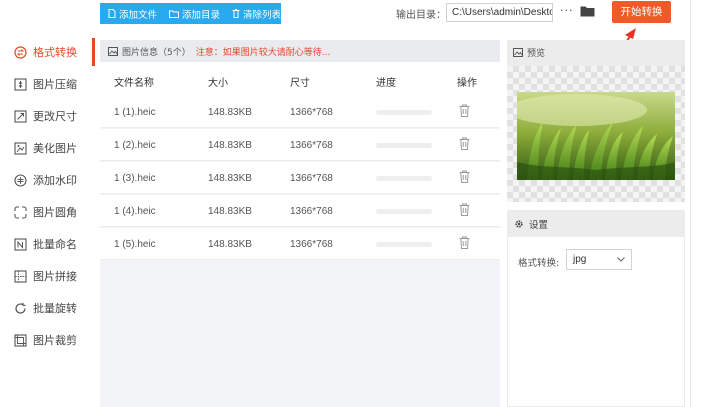 The image size is (701, 407). What do you see at coordinates (55, 276) in the screenshot?
I see `sidebar-item-label: 图片拼接` at bounding box center [55, 276].